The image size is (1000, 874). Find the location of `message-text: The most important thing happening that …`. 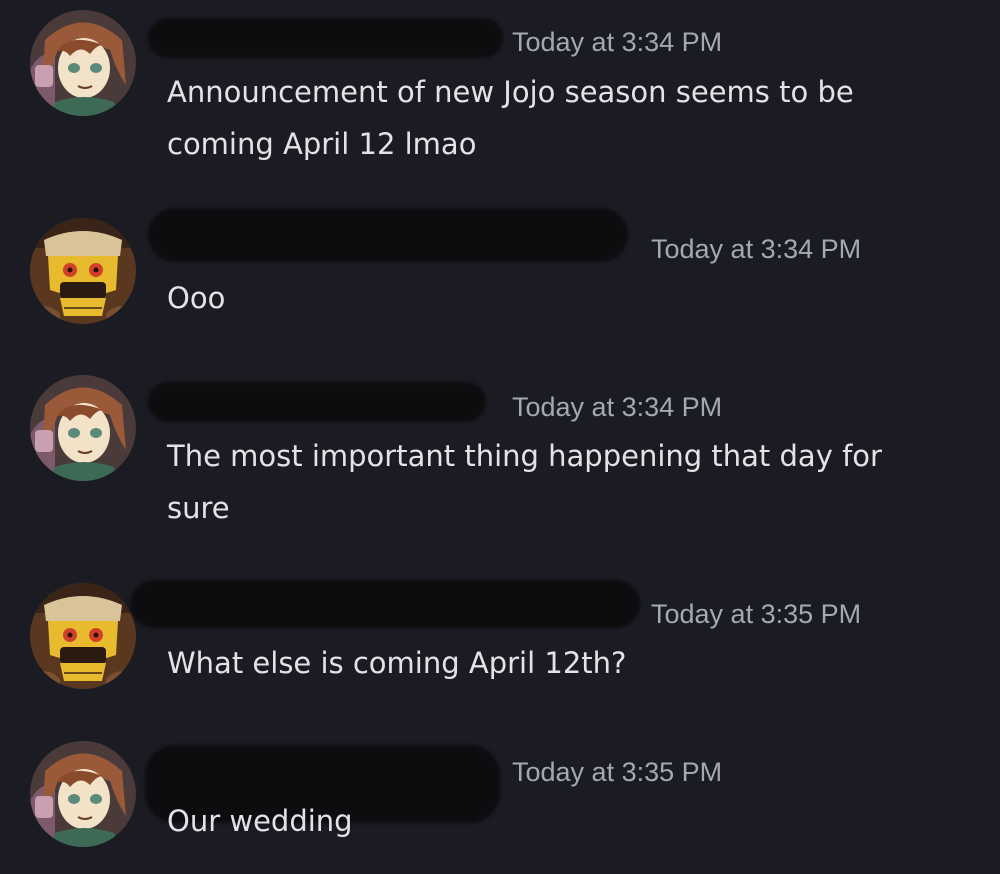

message-text: The most important thing happening that … is located at coordinates (524, 482).